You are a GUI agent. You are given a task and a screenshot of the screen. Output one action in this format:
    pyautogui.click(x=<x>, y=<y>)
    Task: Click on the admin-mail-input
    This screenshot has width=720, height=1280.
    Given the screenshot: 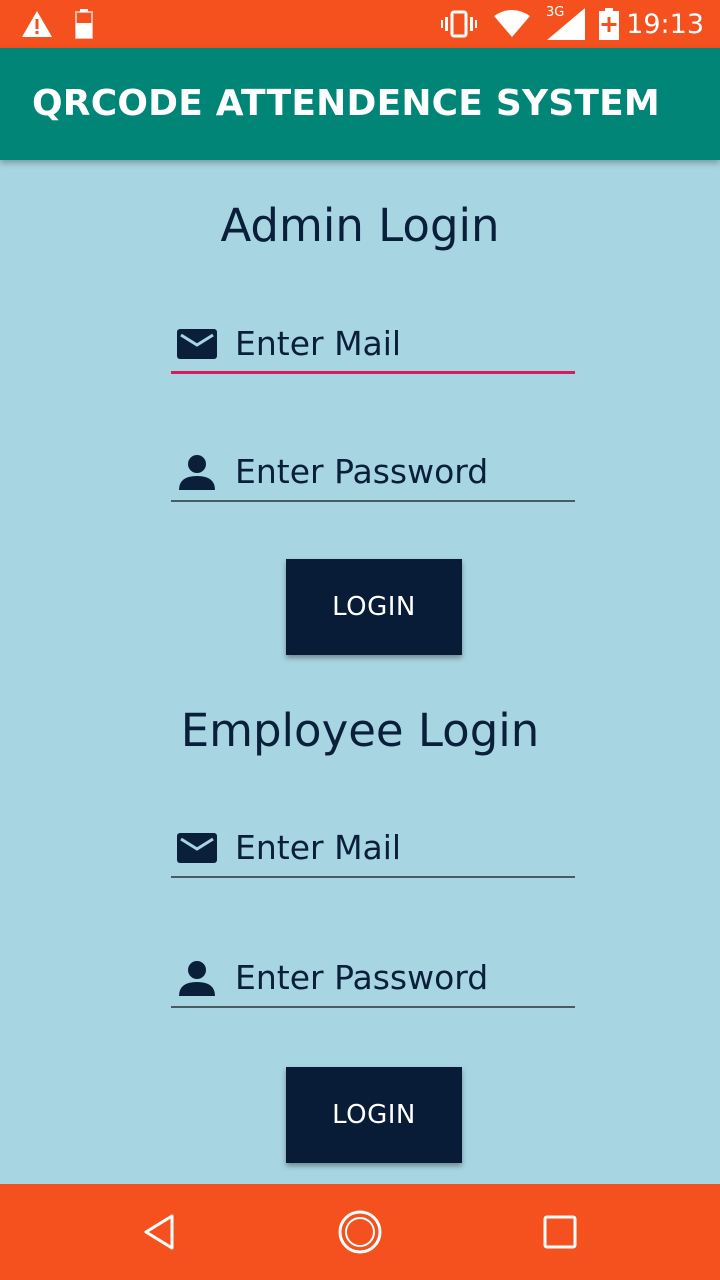 What is the action you would take?
    pyautogui.click(x=402, y=343)
    